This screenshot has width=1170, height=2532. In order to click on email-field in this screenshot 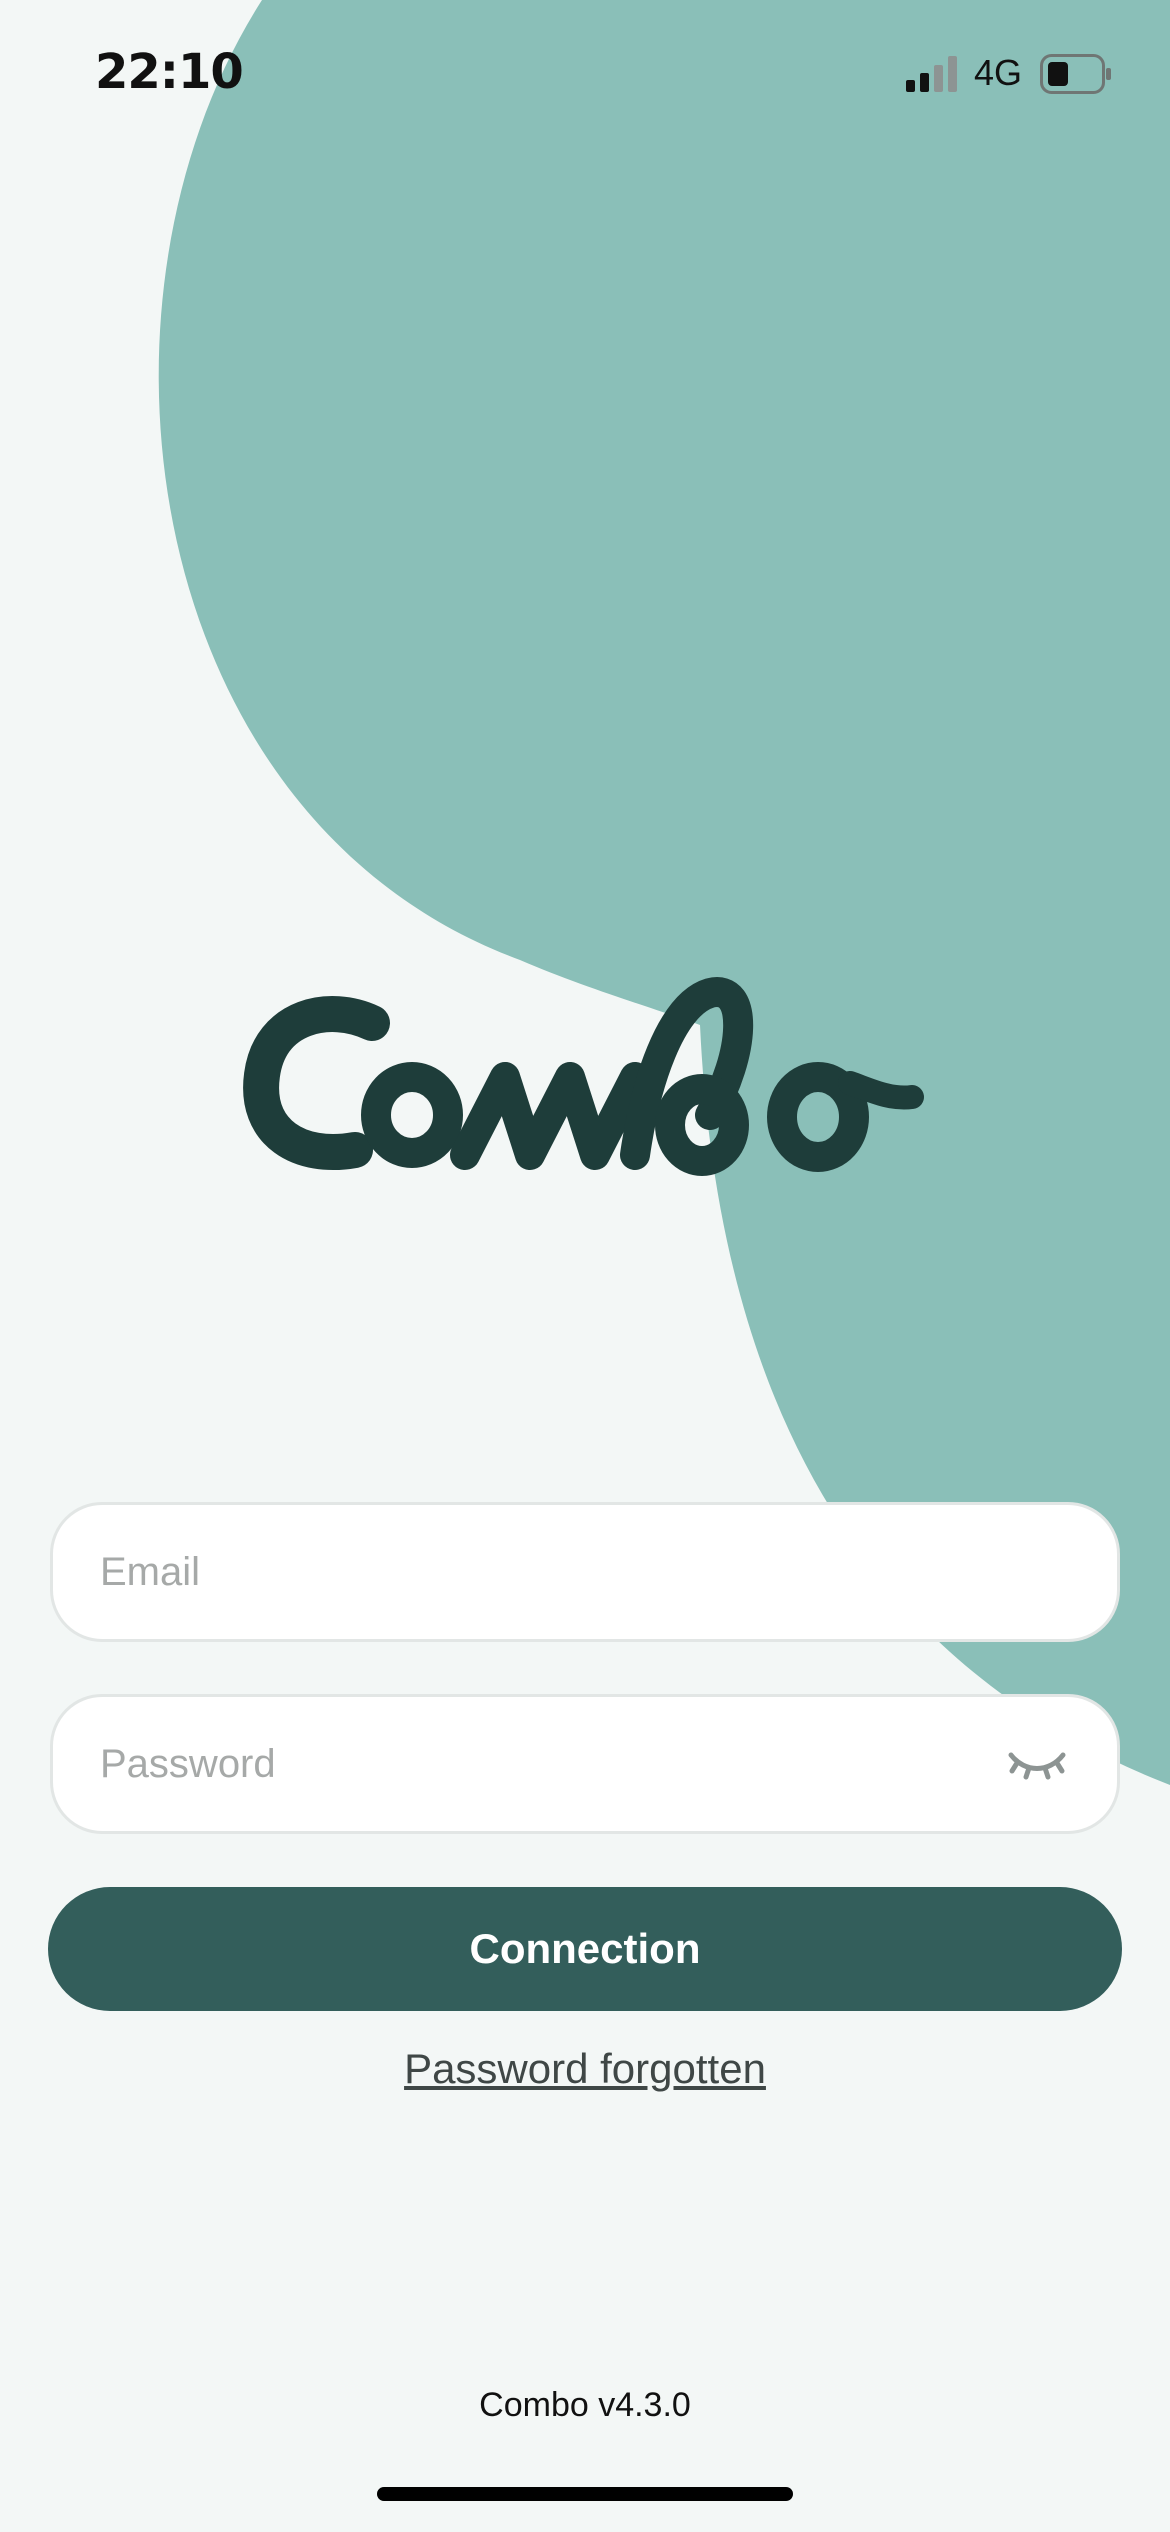, I will do `click(585, 1572)`.